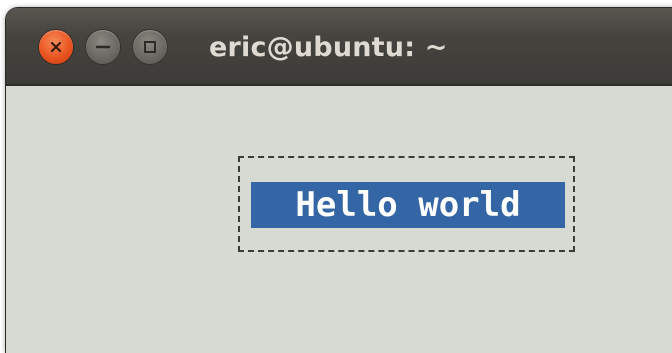  I want to click on window-title: eric@ubuntu: ~, so click(328, 47).